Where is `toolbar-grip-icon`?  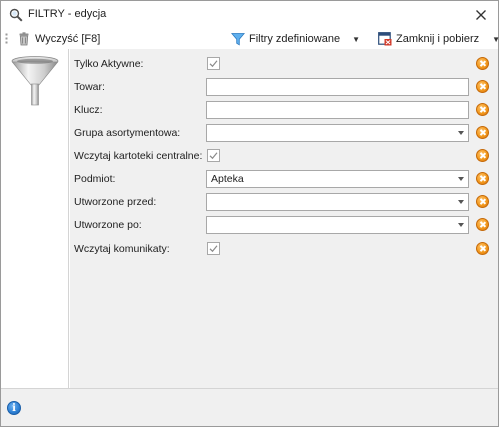
toolbar-grip-icon is located at coordinates (6, 39).